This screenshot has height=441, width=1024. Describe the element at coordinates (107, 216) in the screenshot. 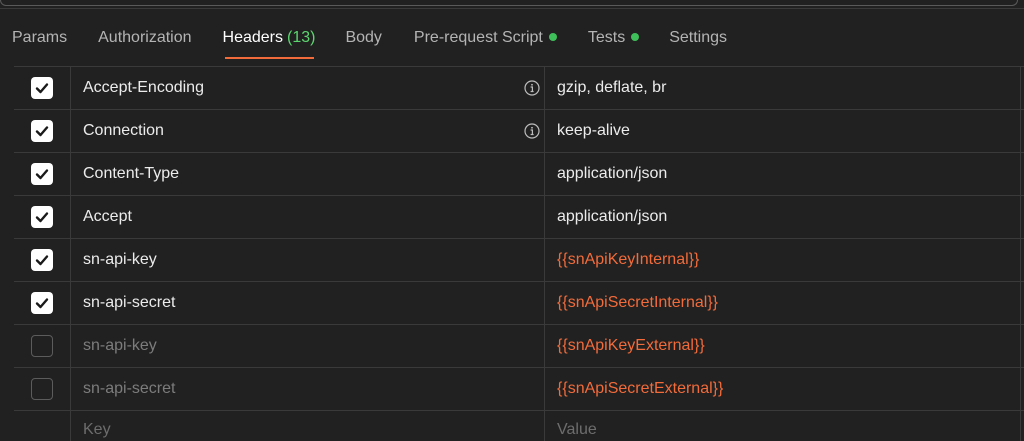

I see `header-key: Accept` at that location.